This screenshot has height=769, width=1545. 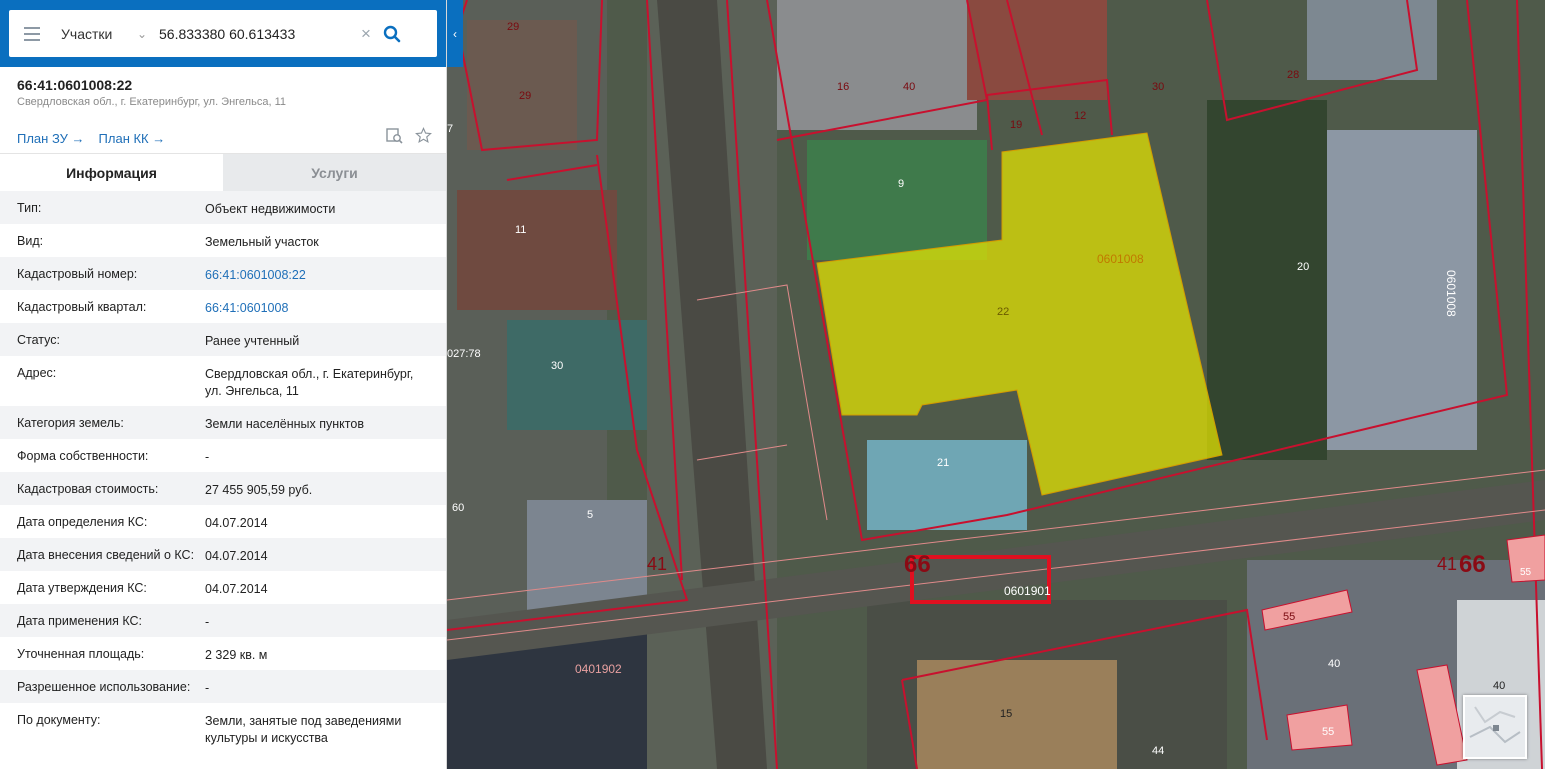 I want to click on info-row-label: Статус:, so click(x=38, y=340).